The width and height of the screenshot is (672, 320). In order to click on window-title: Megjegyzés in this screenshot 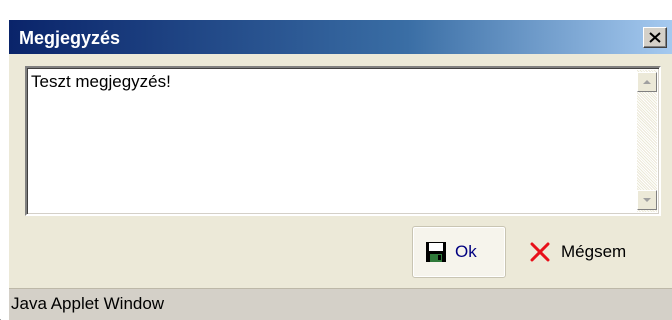, I will do `click(70, 38)`.